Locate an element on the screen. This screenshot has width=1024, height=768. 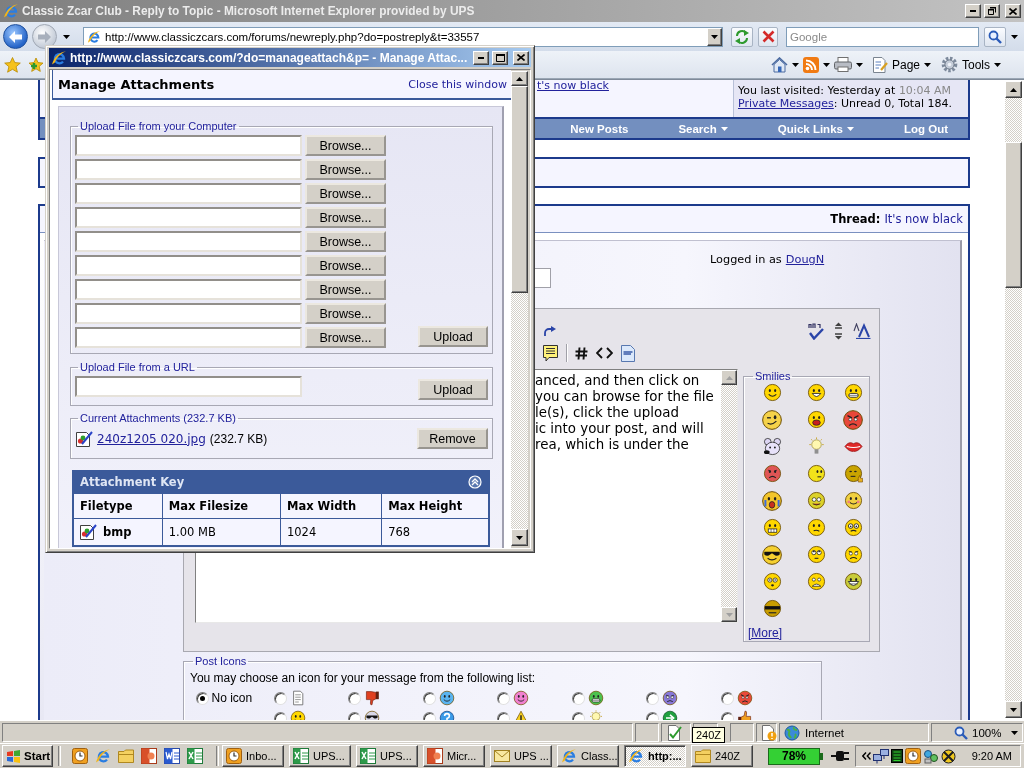
filetype-text: bmp is located at coordinates (117, 531).